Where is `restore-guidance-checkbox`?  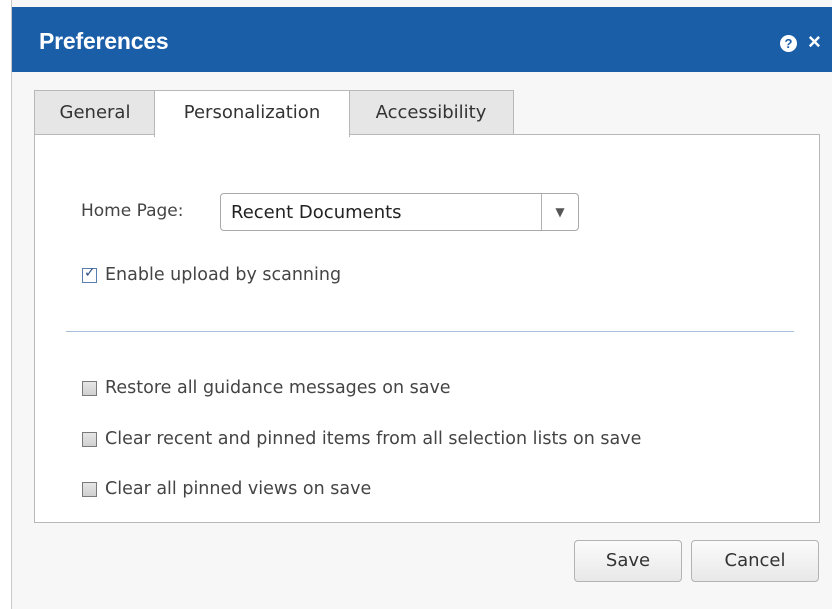 restore-guidance-checkbox is located at coordinates (89, 388).